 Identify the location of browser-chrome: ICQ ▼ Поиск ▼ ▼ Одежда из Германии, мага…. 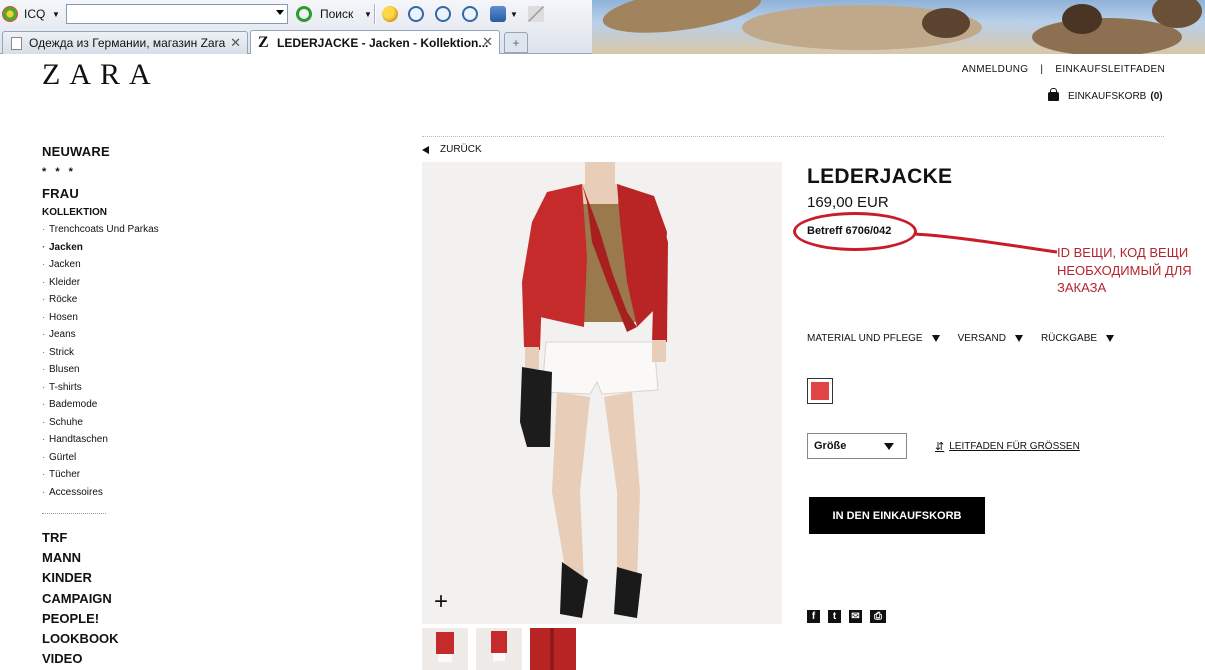
(602, 27).